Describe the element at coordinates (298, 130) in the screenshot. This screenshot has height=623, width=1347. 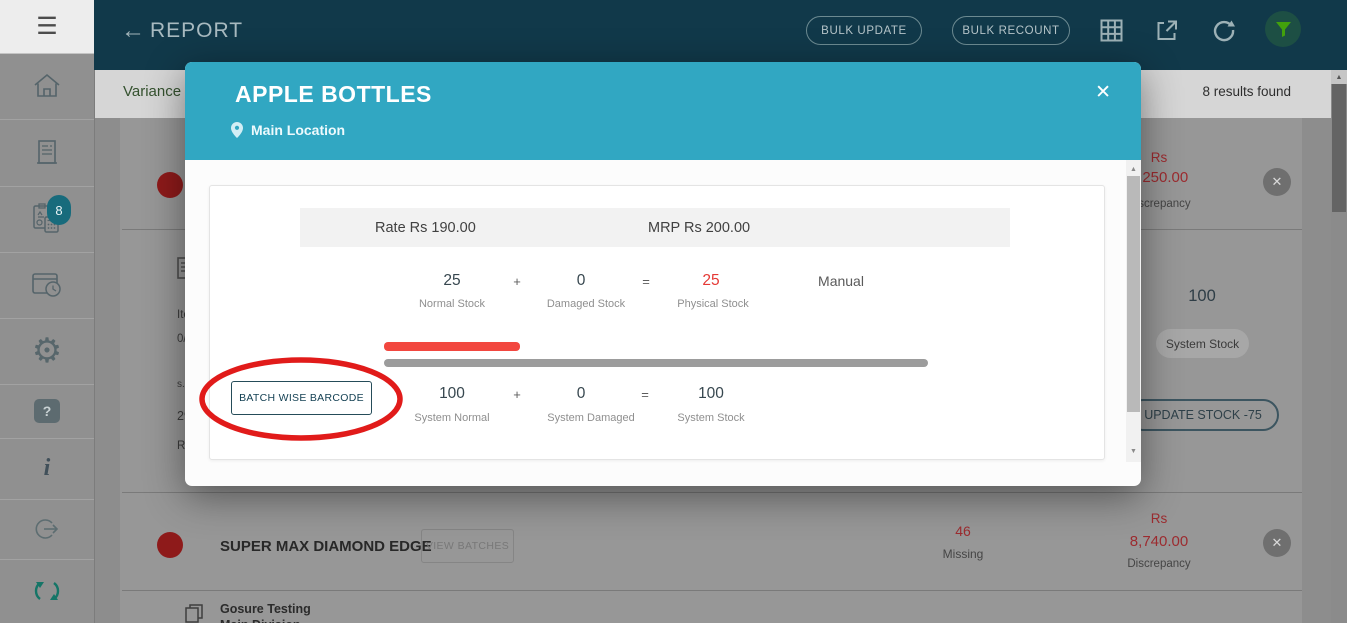
I see `modal-location-label: Main Location` at that location.